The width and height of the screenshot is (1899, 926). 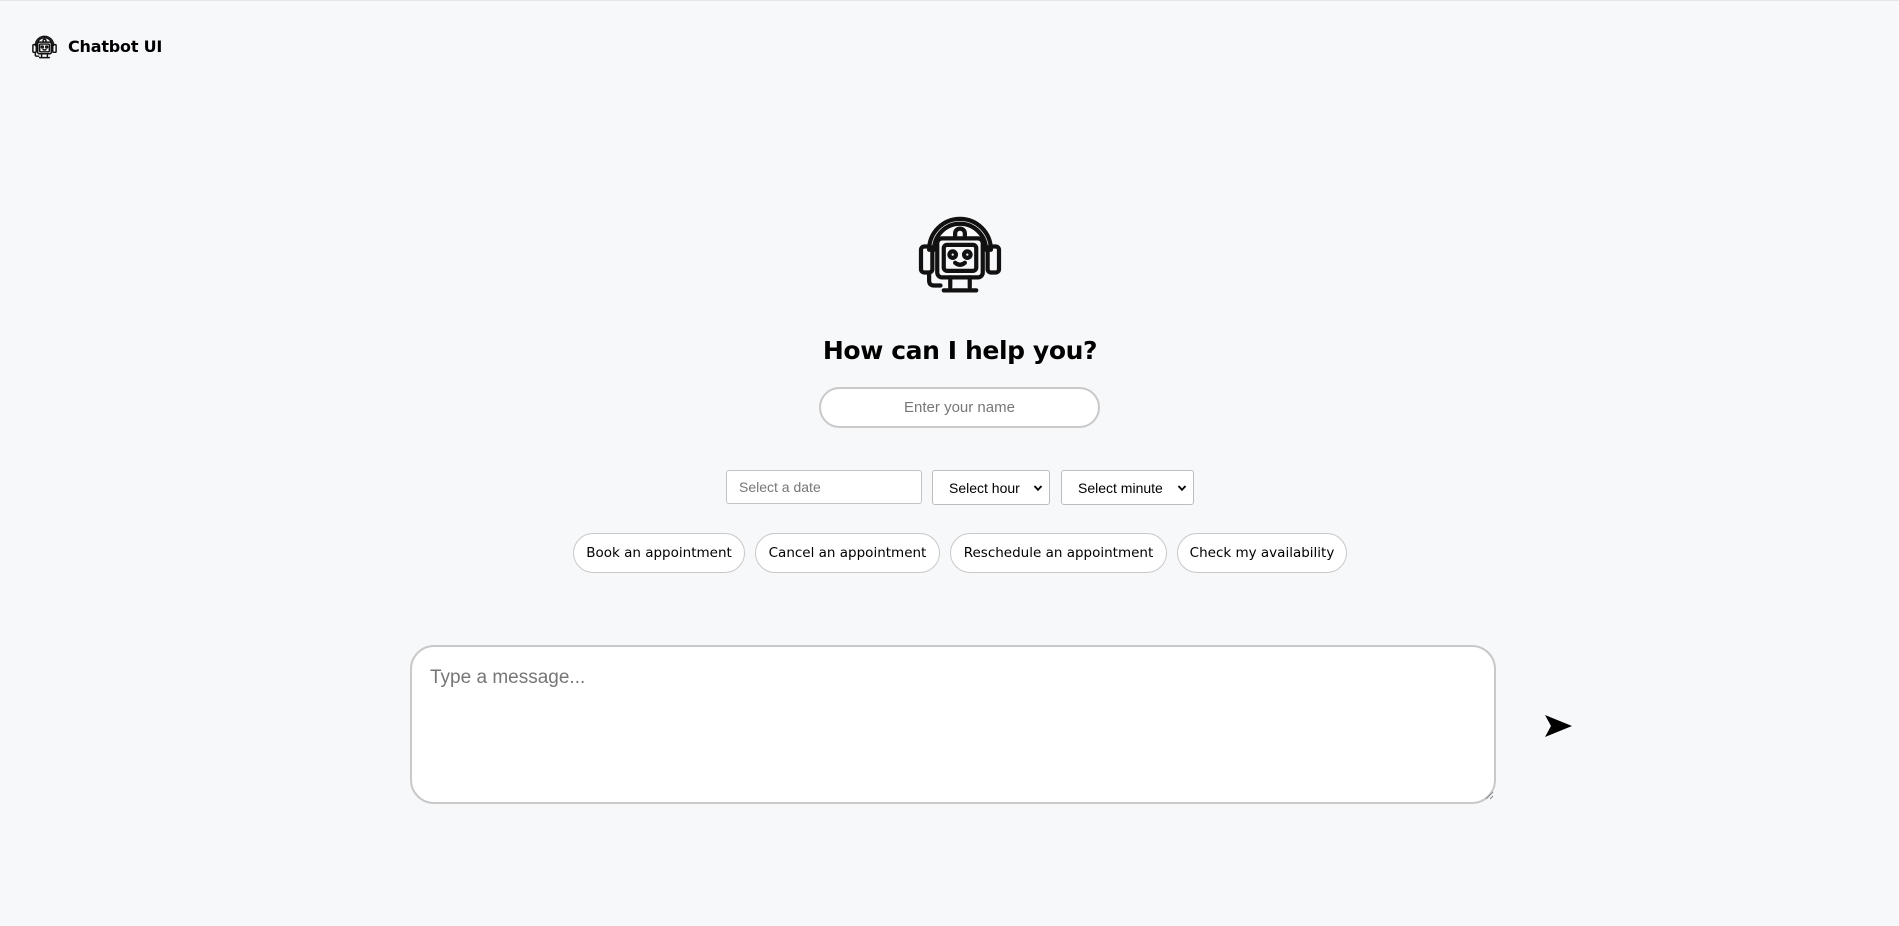 What do you see at coordinates (1120, 487) in the screenshot?
I see `minute-select-label: Select minute` at bounding box center [1120, 487].